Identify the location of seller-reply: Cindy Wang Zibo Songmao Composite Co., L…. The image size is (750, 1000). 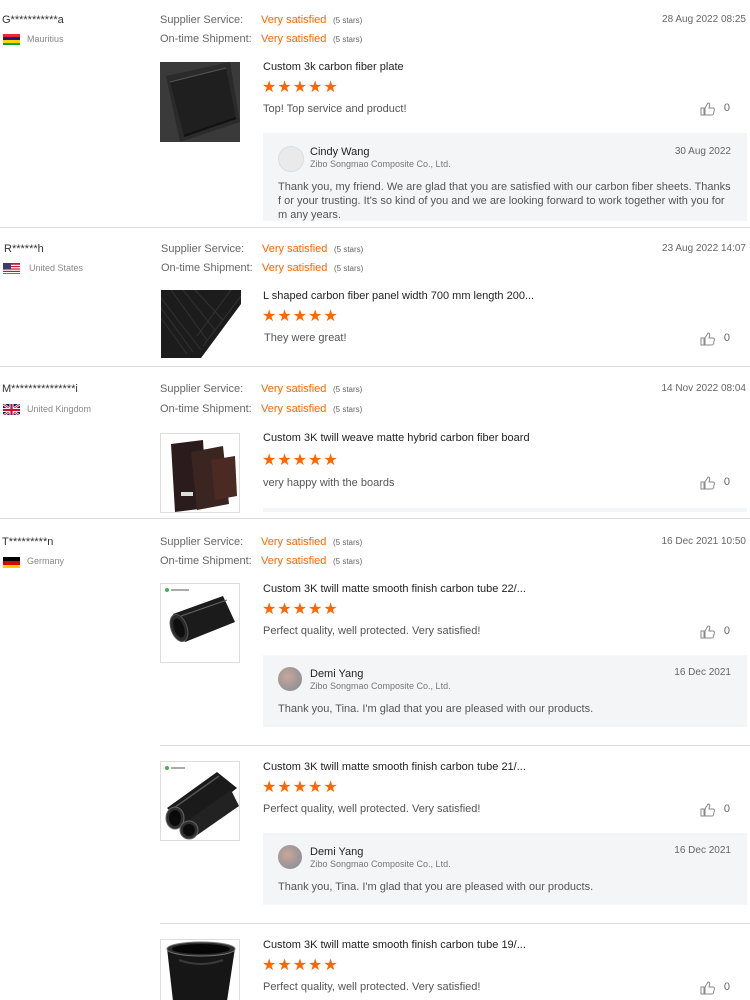
(505, 177).